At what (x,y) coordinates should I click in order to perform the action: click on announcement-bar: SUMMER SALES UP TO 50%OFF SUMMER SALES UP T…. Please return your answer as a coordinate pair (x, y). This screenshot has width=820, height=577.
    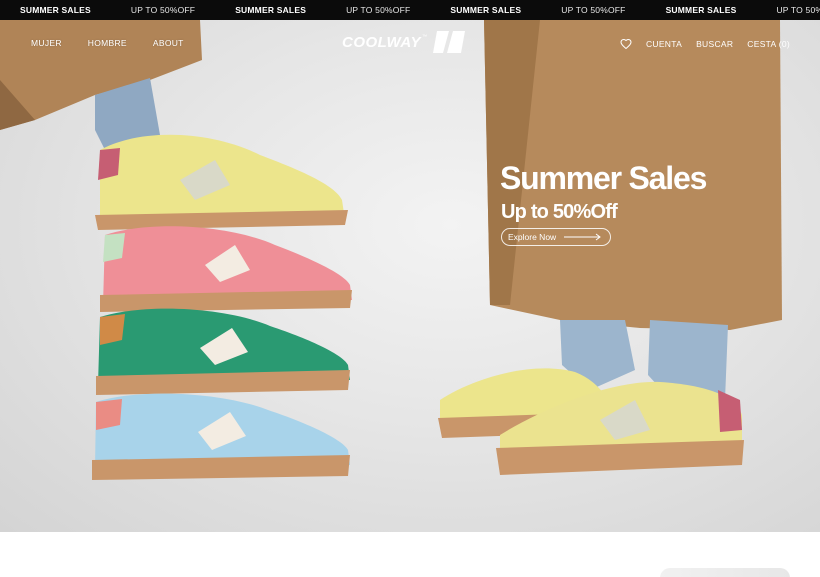
    Looking at the image, I should click on (410, 10).